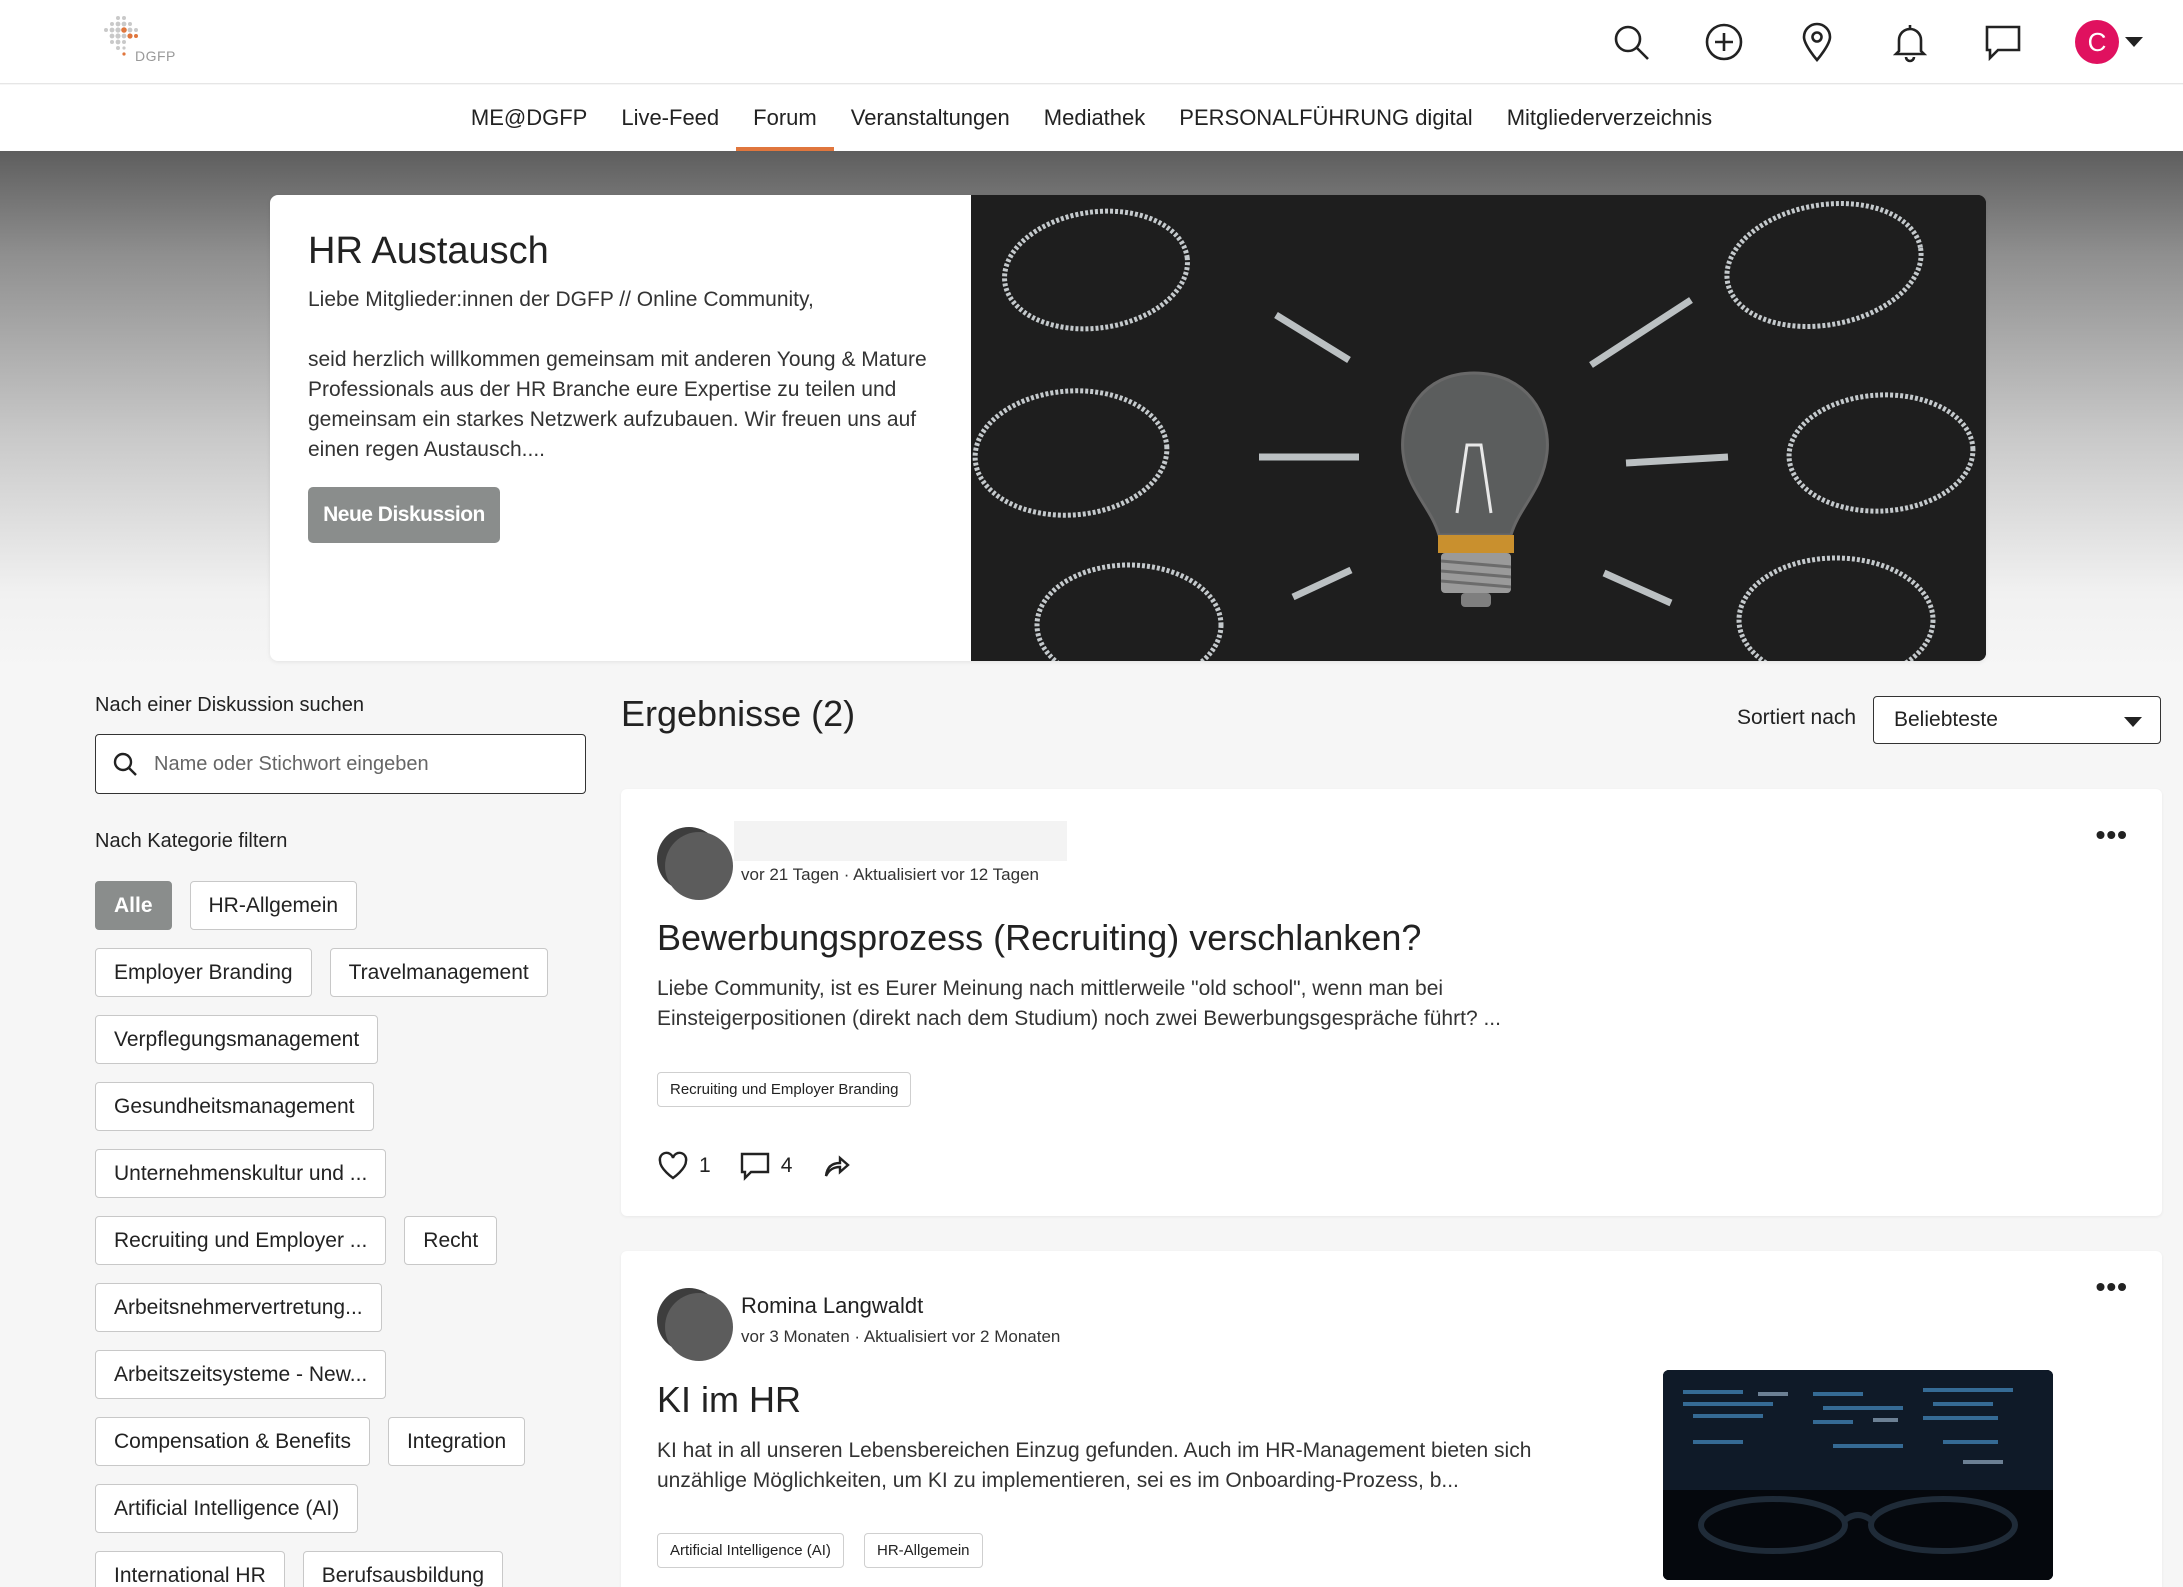  Describe the element at coordinates (754, 1166) in the screenshot. I see `comment-icon` at that location.